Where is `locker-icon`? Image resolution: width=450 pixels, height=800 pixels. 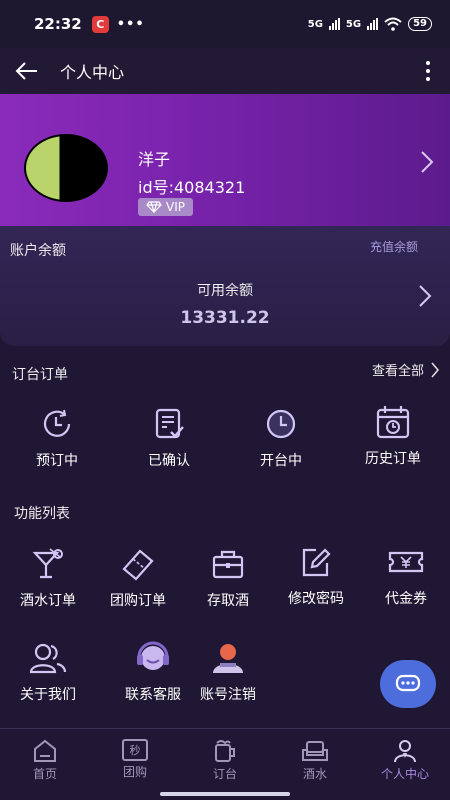
locker-icon is located at coordinates (228, 564).